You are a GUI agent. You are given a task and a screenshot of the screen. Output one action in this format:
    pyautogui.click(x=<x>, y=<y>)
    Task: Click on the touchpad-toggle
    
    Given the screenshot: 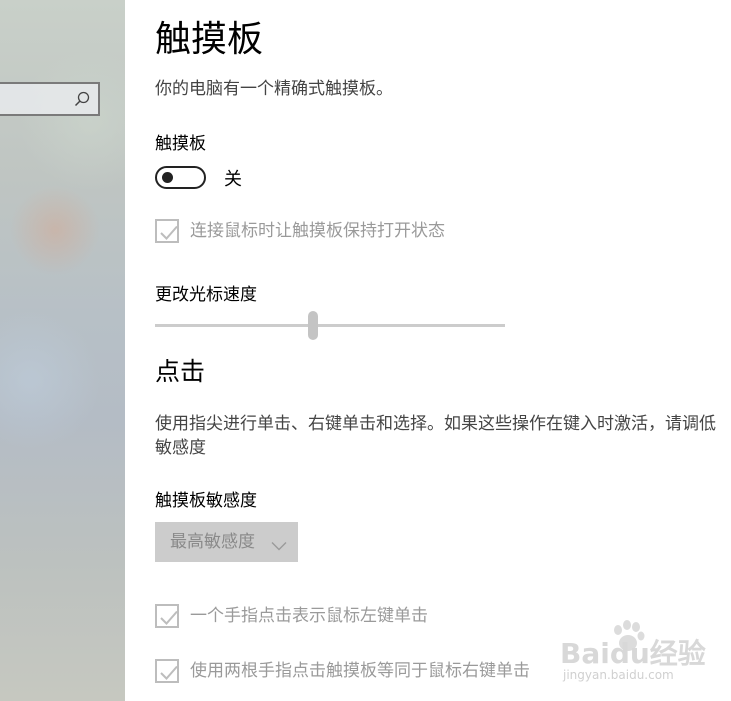 What is the action you would take?
    pyautogui.click(x=180, y=177)
    